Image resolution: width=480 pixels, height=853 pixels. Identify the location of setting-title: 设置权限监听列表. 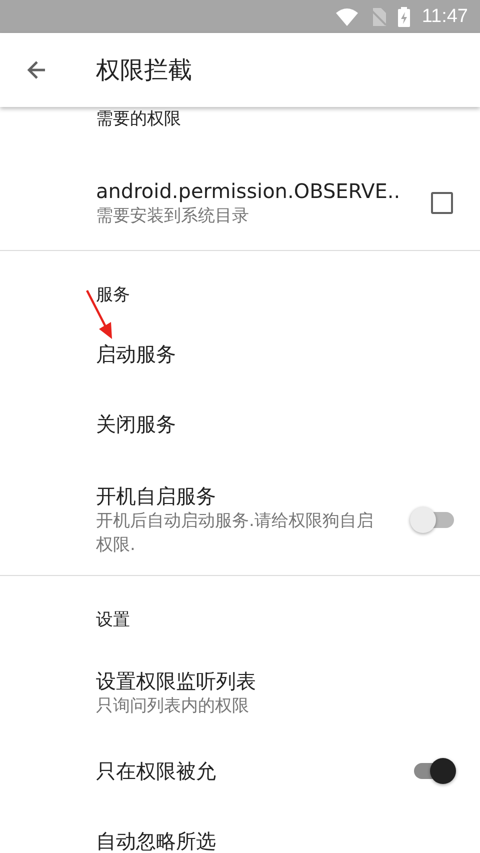
(176, 681).